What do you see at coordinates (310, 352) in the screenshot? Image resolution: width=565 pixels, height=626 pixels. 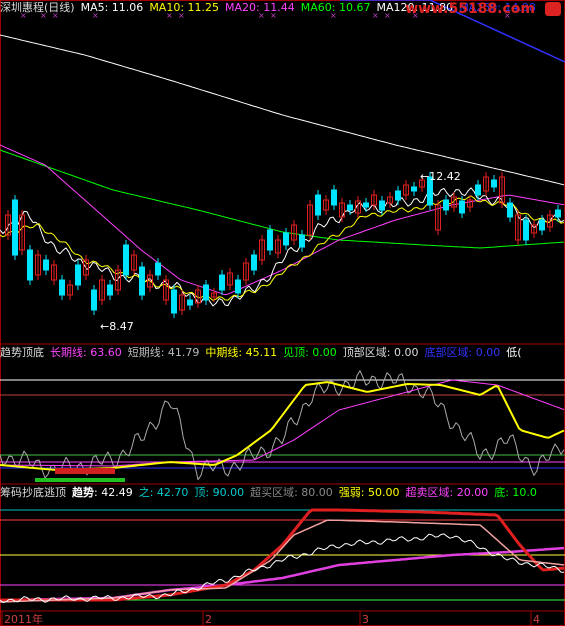 I see `top-signal-legend: 见顶: 0.00` at bounding box center [310, 352].